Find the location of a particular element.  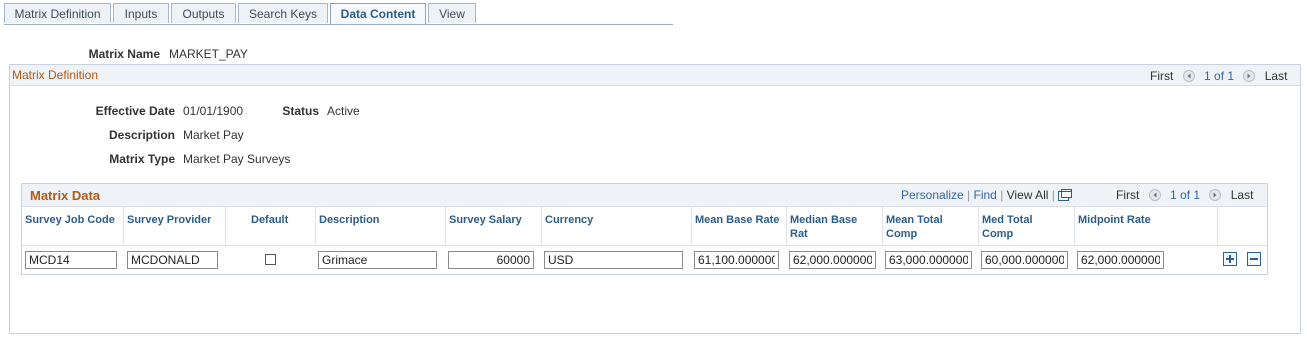

survey-provider-input is located at coordinates (172, 260).